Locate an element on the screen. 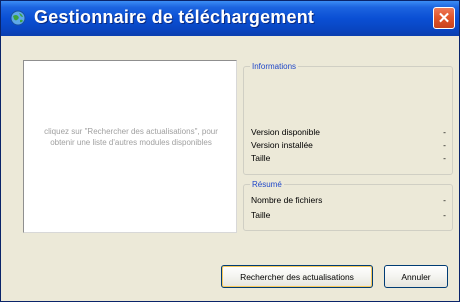  globe-icon is located at coordinates (18, 18).